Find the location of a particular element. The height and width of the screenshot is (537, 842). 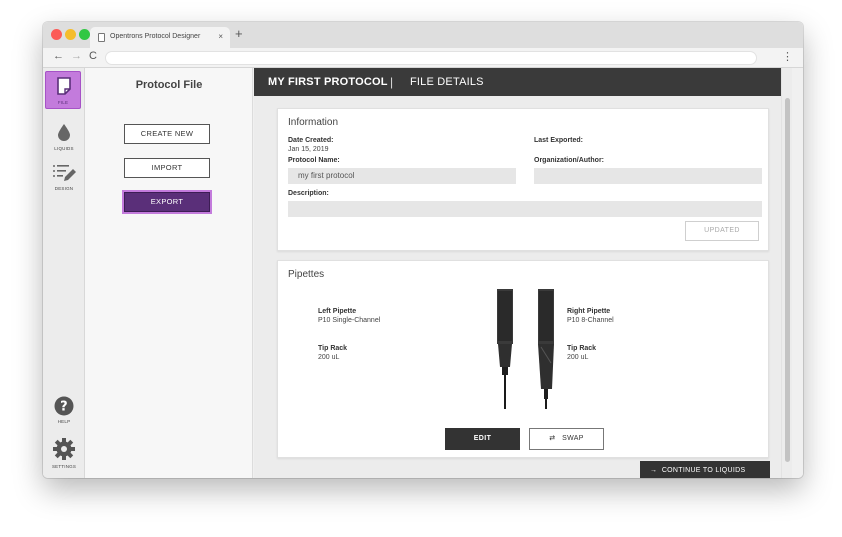

left-pipette-label: Left Pipette is located at coordinates (337, 311).